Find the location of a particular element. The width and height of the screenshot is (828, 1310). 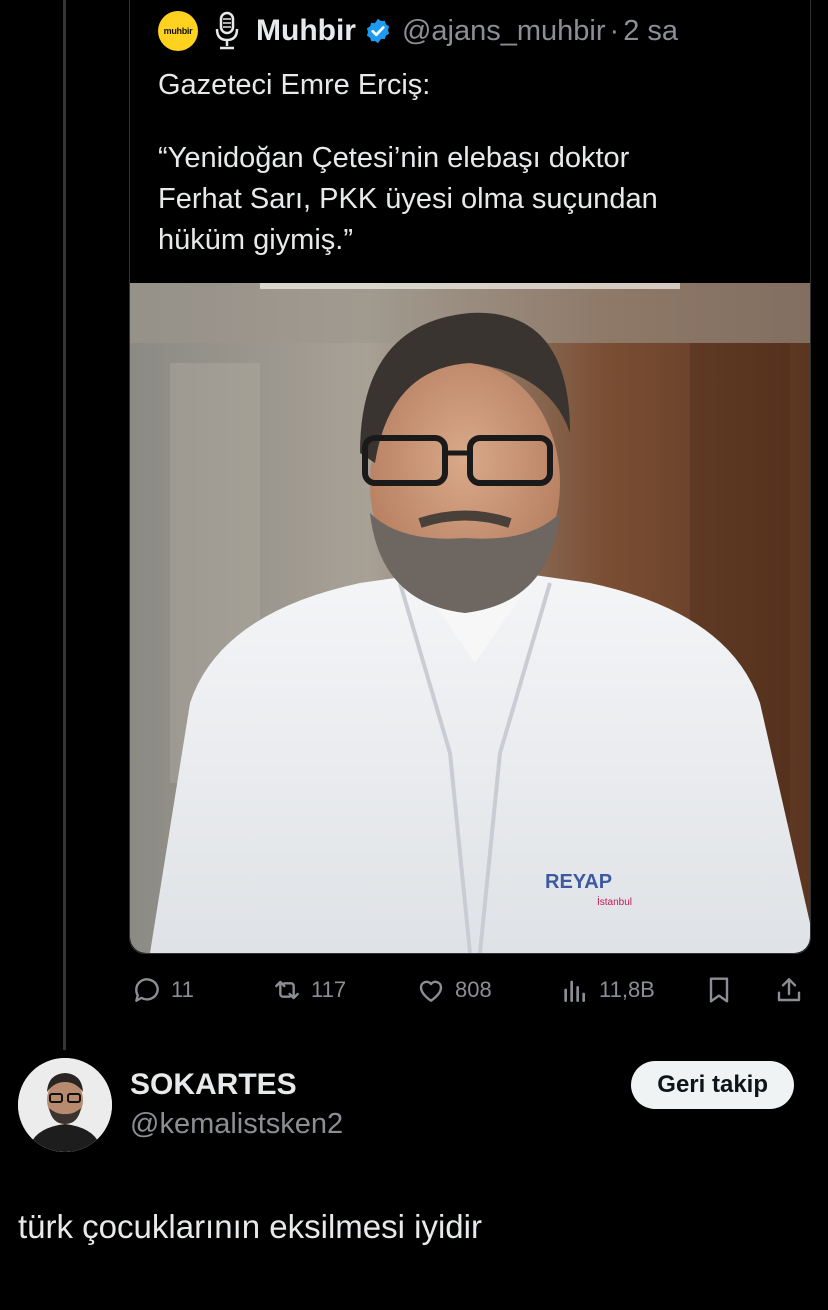

views-button: 11,8B is located at coordinates (607, 990).